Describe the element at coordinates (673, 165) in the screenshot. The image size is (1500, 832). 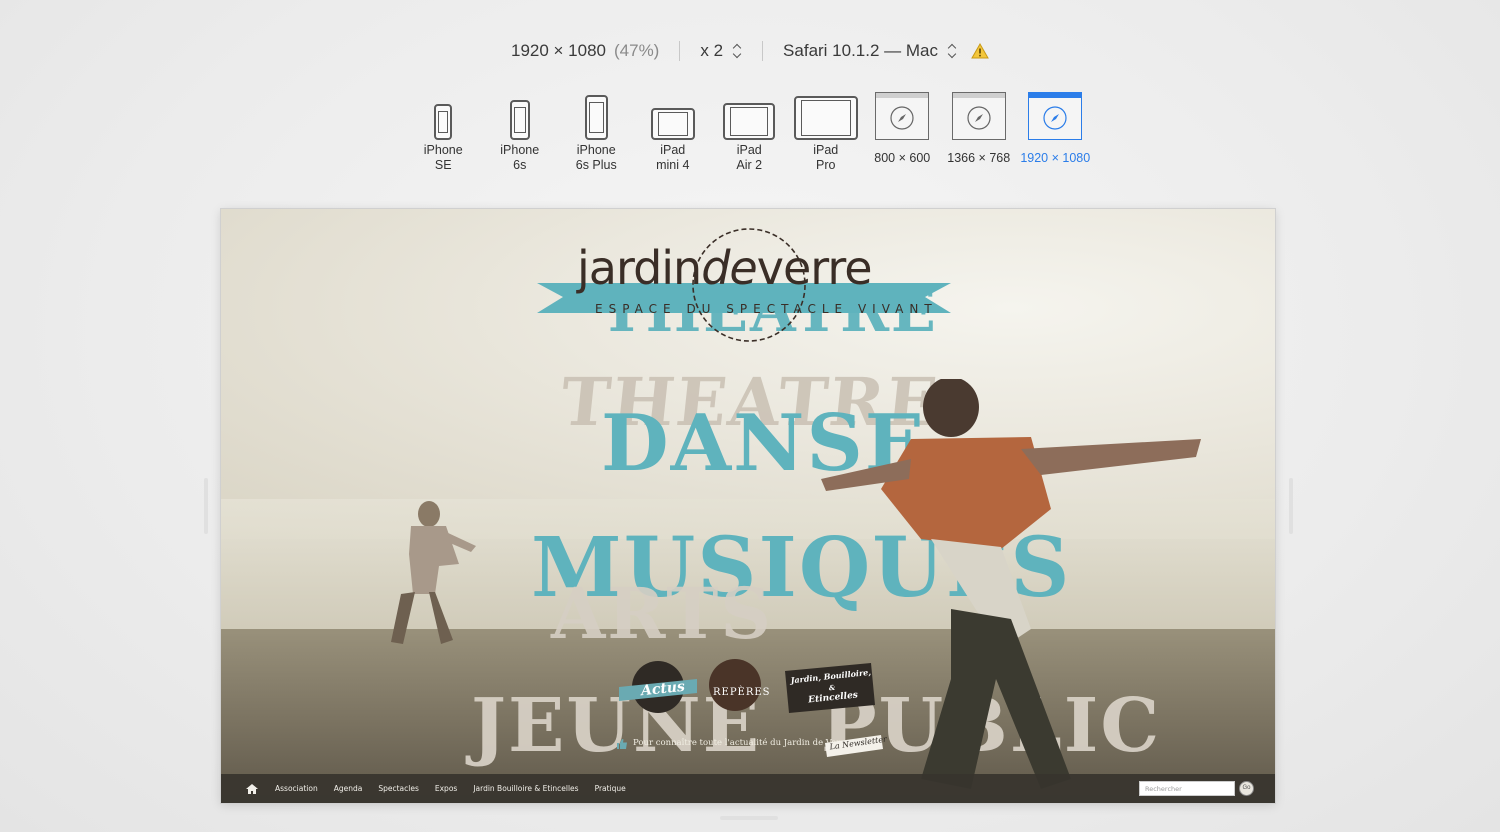
I see `device-label: mini 4` at that location.